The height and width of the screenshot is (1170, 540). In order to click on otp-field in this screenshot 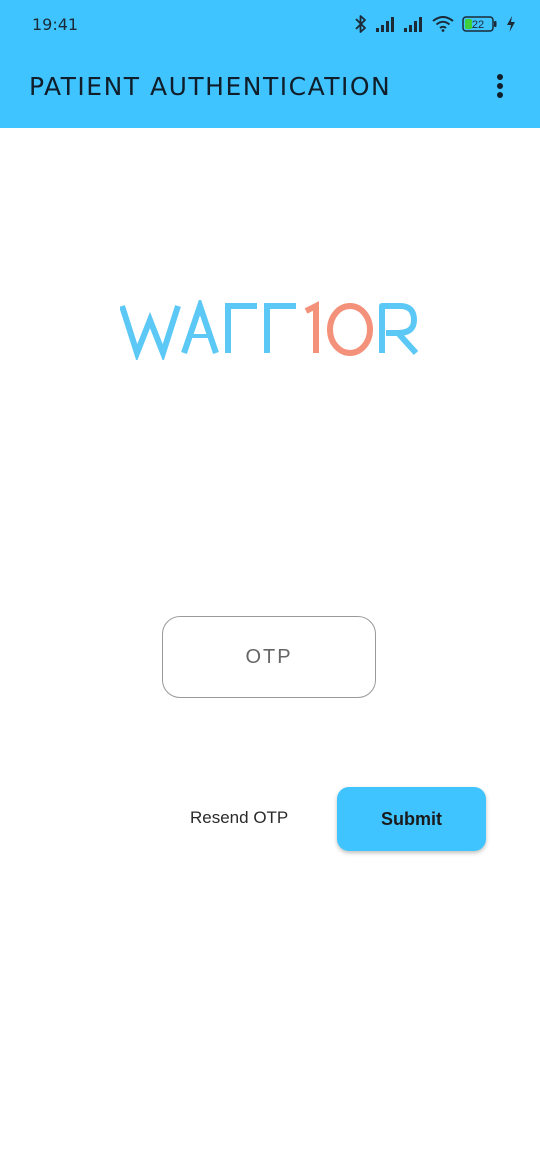, I will do `click(269, 657)`.